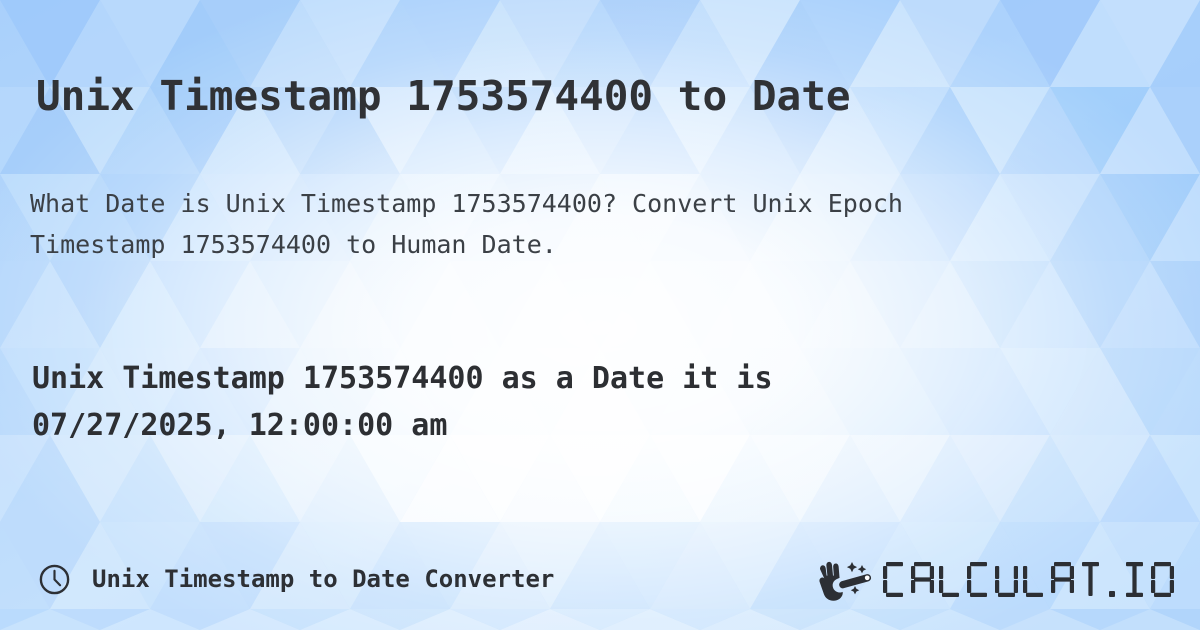 The width and height of the screenshot is (1200, 630). I want to click on brand-letter-i, so click(1134, 579).